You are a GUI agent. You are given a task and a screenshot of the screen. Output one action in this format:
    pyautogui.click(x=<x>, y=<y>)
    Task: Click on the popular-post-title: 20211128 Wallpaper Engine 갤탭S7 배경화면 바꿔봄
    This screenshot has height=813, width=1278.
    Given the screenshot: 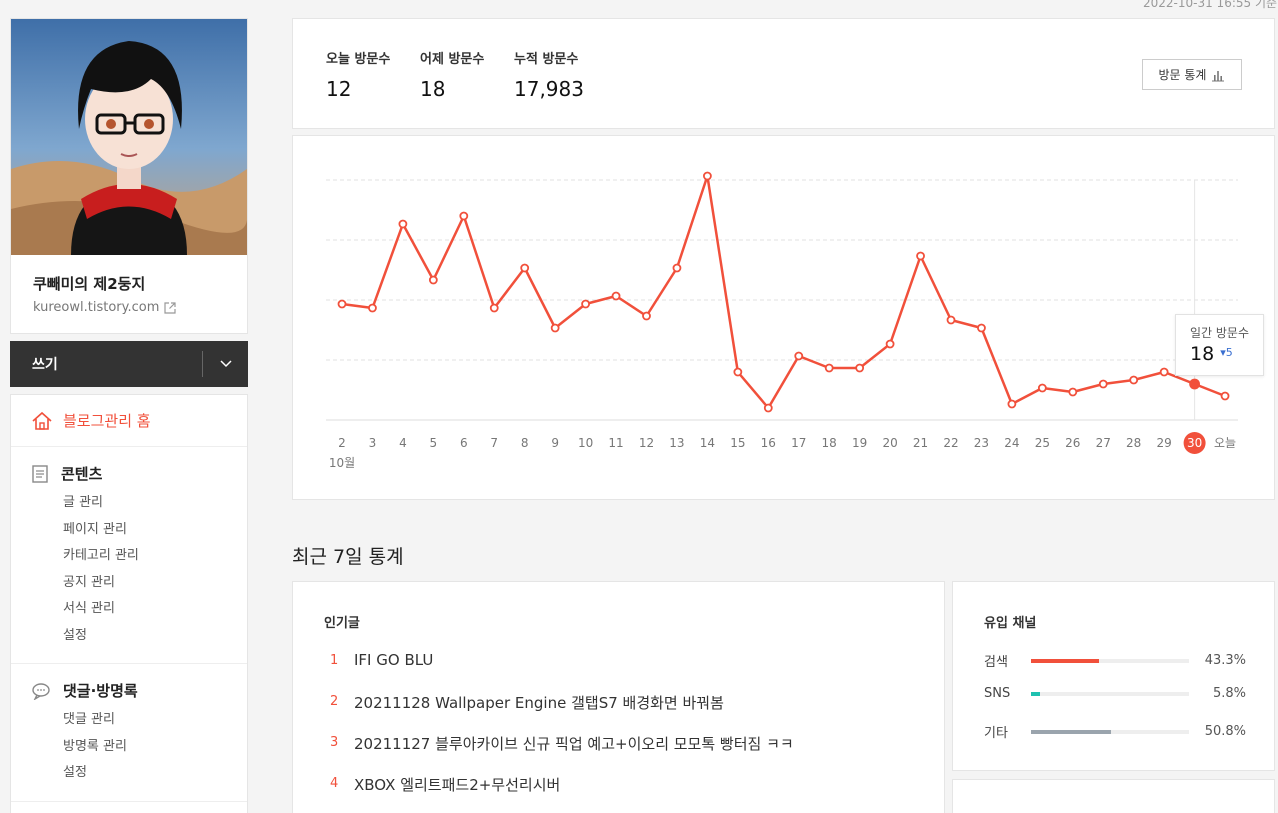 What is the action you would take?
    pyautogui.click(x=539, y=702)
    